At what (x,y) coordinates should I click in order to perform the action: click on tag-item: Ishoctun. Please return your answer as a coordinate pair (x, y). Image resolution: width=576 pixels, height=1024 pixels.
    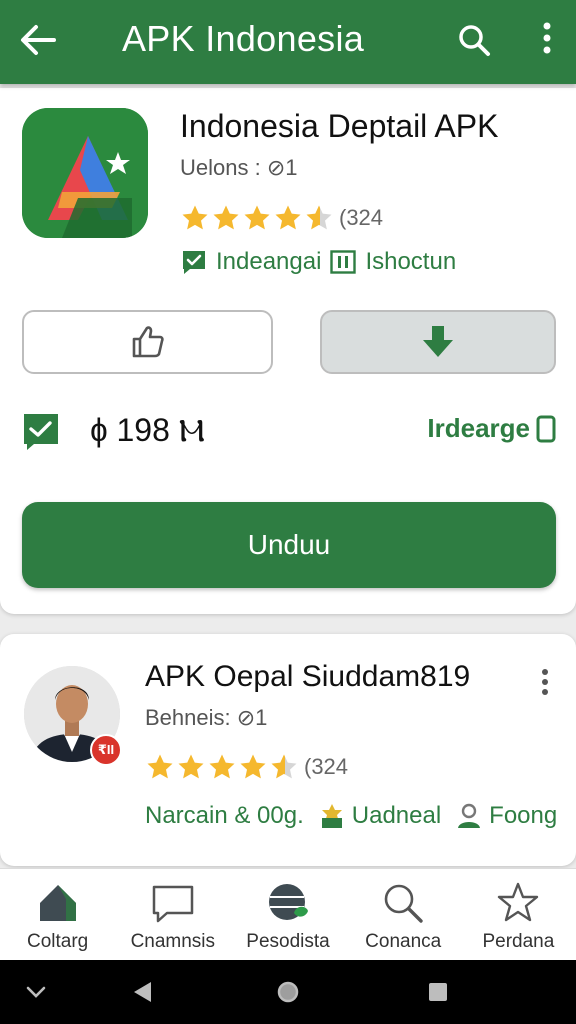
    Looking at the image, I should click on (392, 262).